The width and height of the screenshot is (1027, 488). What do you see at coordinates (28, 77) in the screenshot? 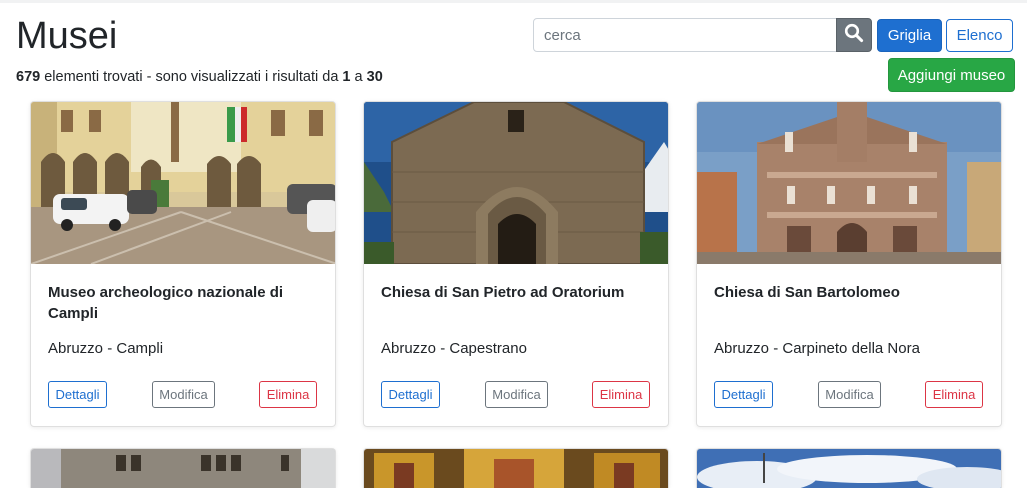
I see `results-total: 679` at bounding box center [28, 77].